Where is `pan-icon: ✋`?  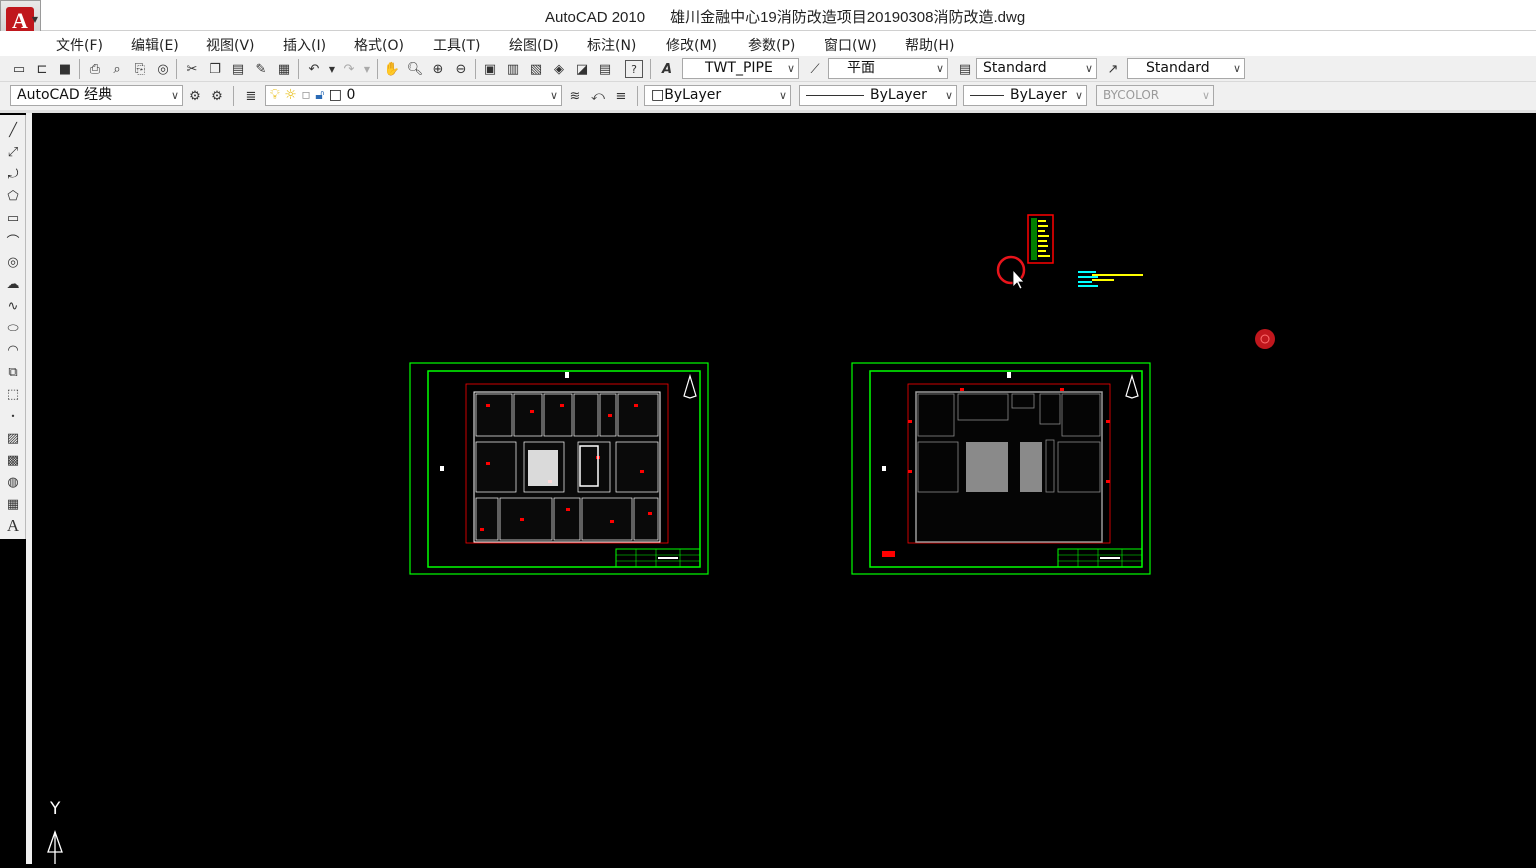
pan-icon: ✋ is located at coordinates (392, 69).